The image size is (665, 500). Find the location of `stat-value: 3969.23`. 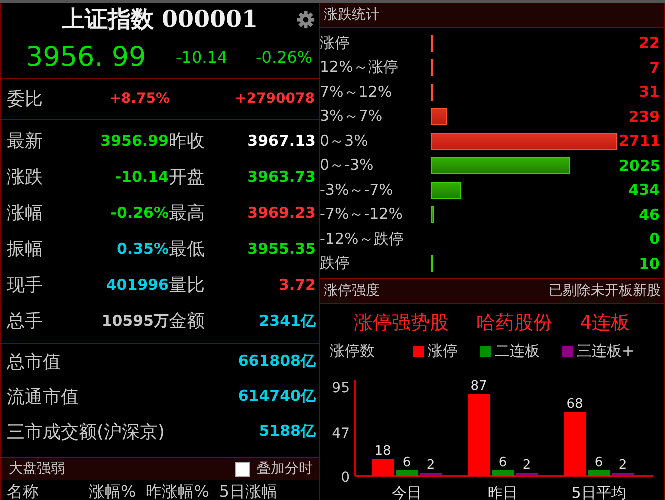

stat-value: 3969.23 is located at coordinates (281, 213).